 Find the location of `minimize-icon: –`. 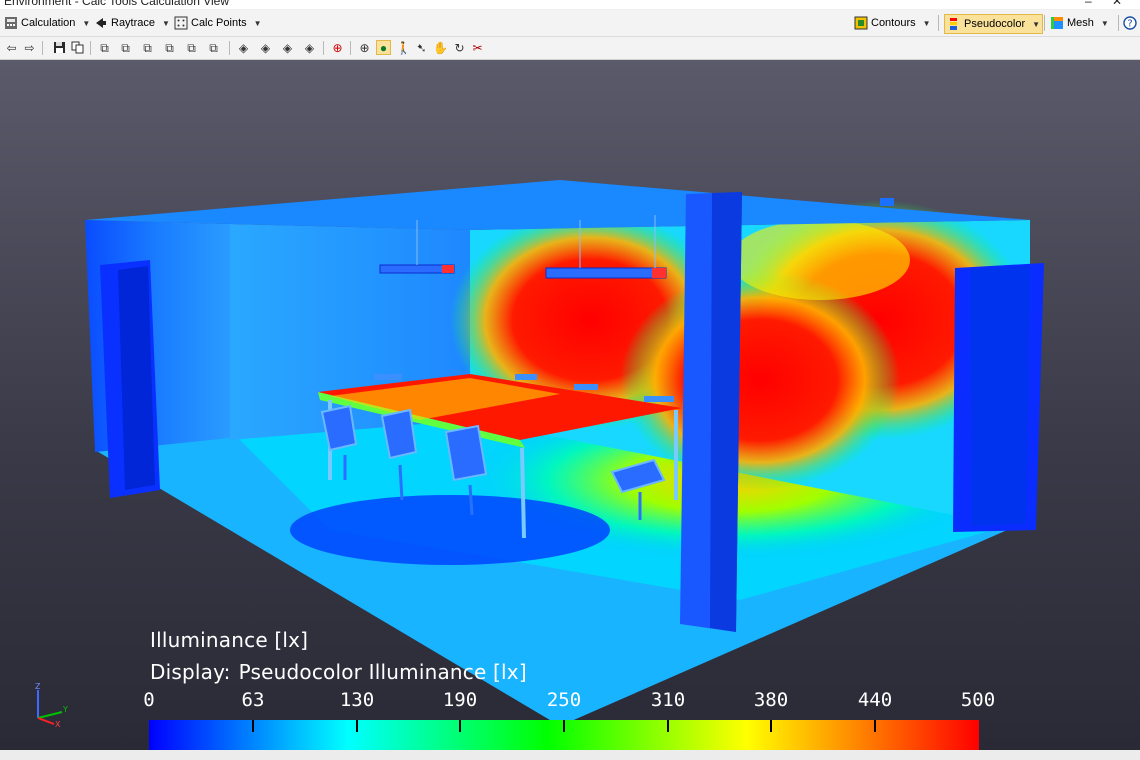

minimize-icon: – is located at coordinates (1088, 4).